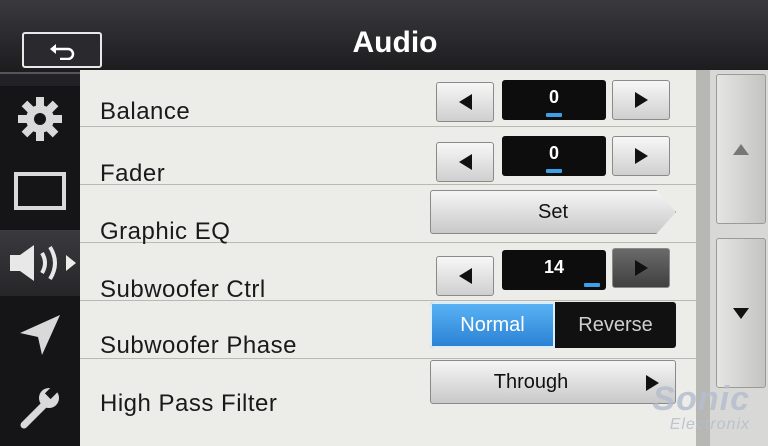 This screenshot has height=446, width=768. What do you see at coordinates (492, 325) in the screenshot?
I see `phase-option-normal: Normal` at bounding box center [492, 325].